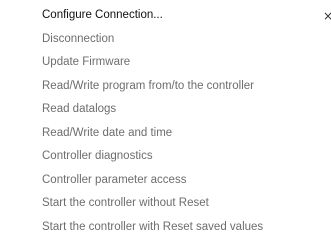 This screenshot has height=240, width=331. What do you see at coordinates (165, 157) in the screenshot?
I see `menu-item-controller-diagnostics: Controller diagnostics` at bounding box center [165, 157].